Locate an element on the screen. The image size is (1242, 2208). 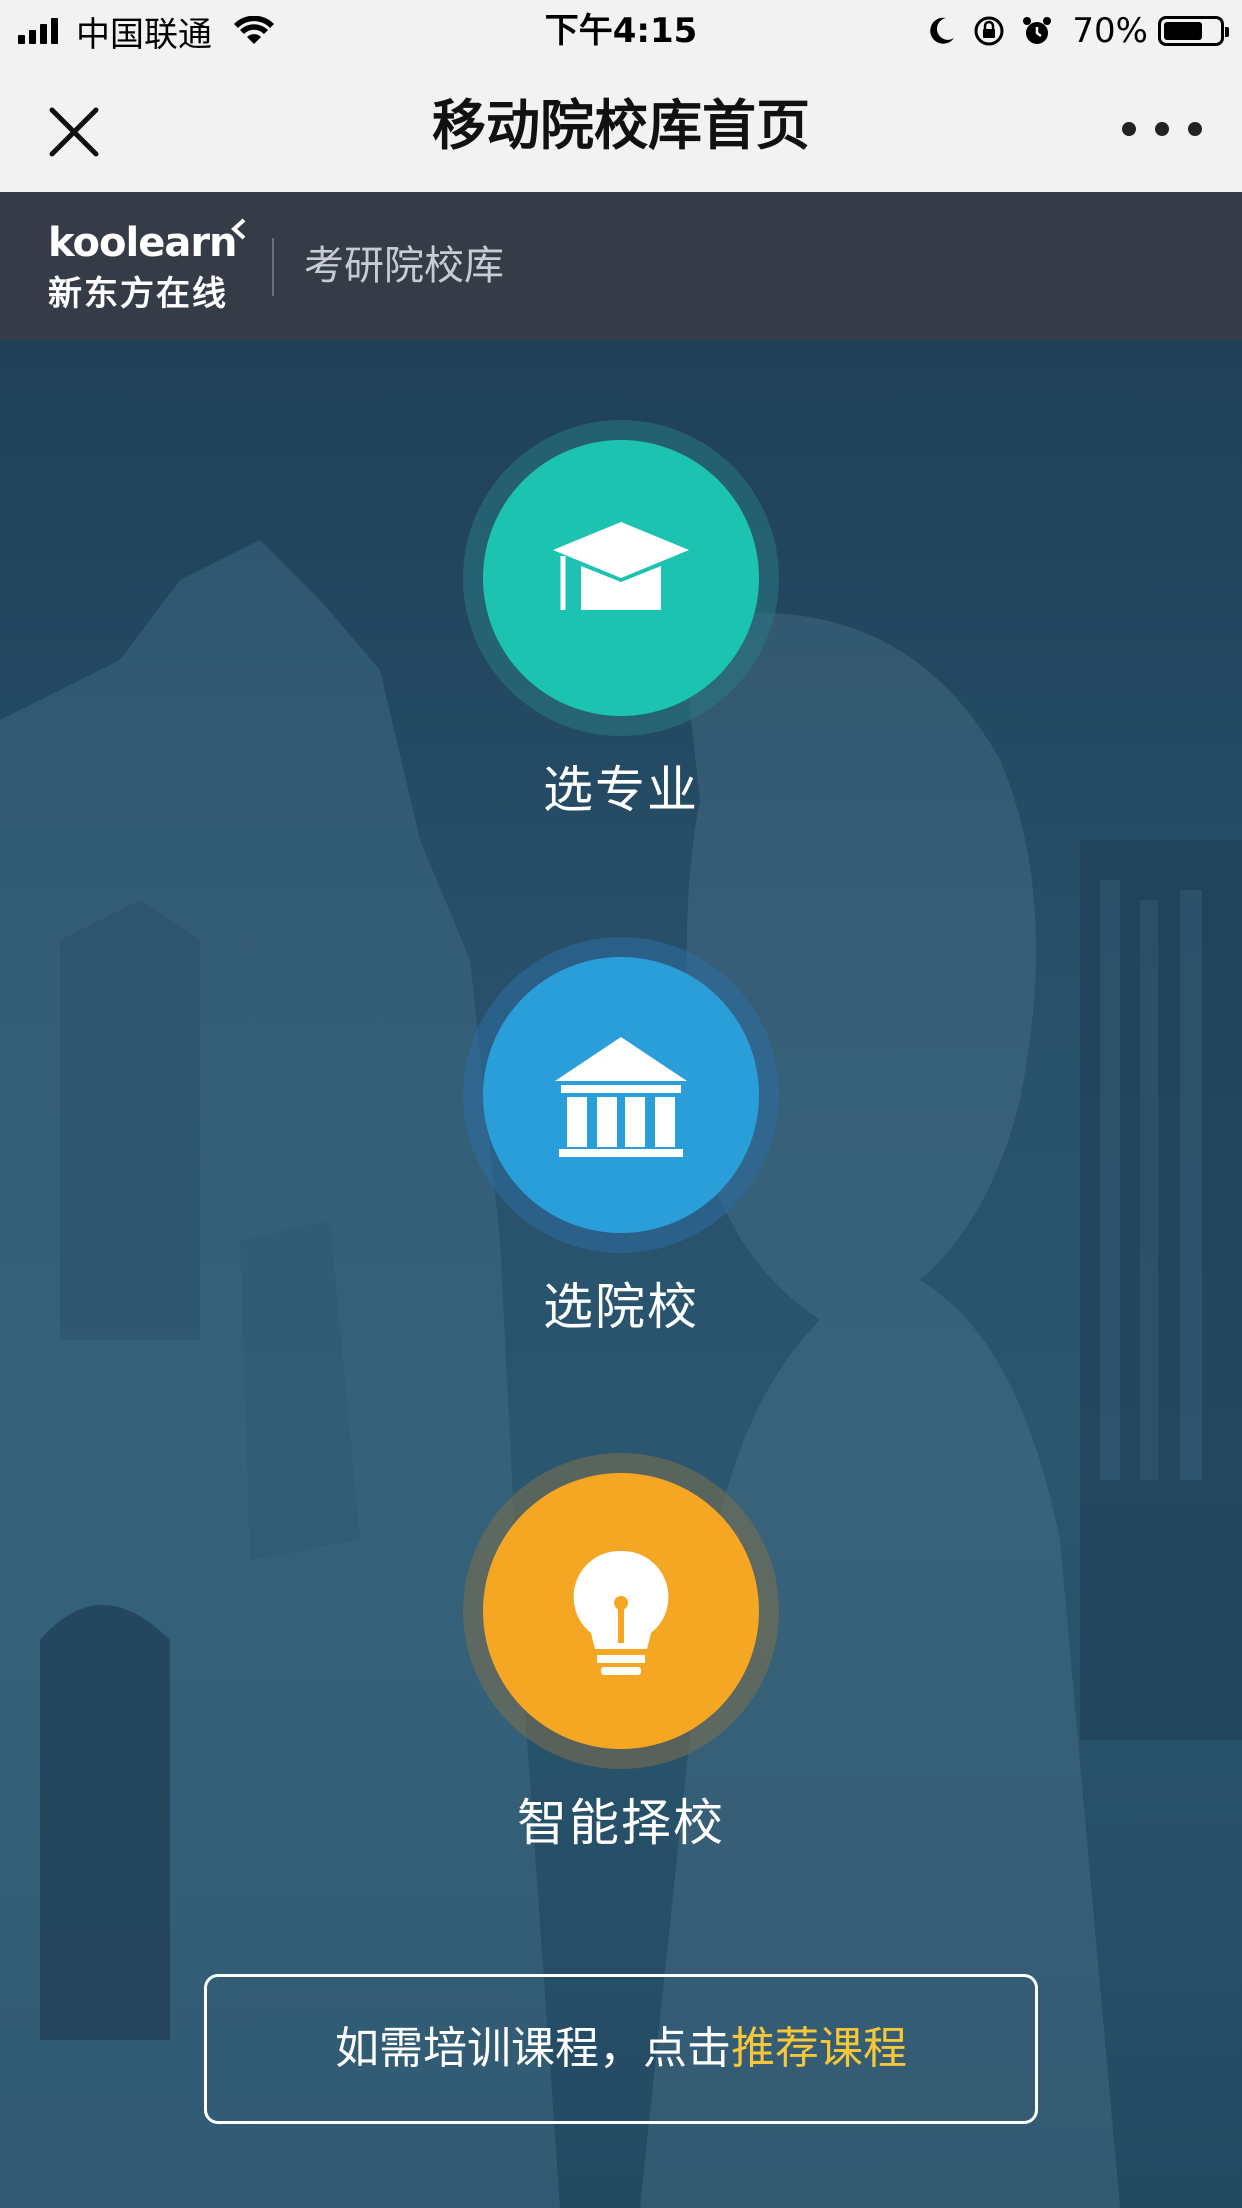
institution-icon is located at coordinates (621, 1097).